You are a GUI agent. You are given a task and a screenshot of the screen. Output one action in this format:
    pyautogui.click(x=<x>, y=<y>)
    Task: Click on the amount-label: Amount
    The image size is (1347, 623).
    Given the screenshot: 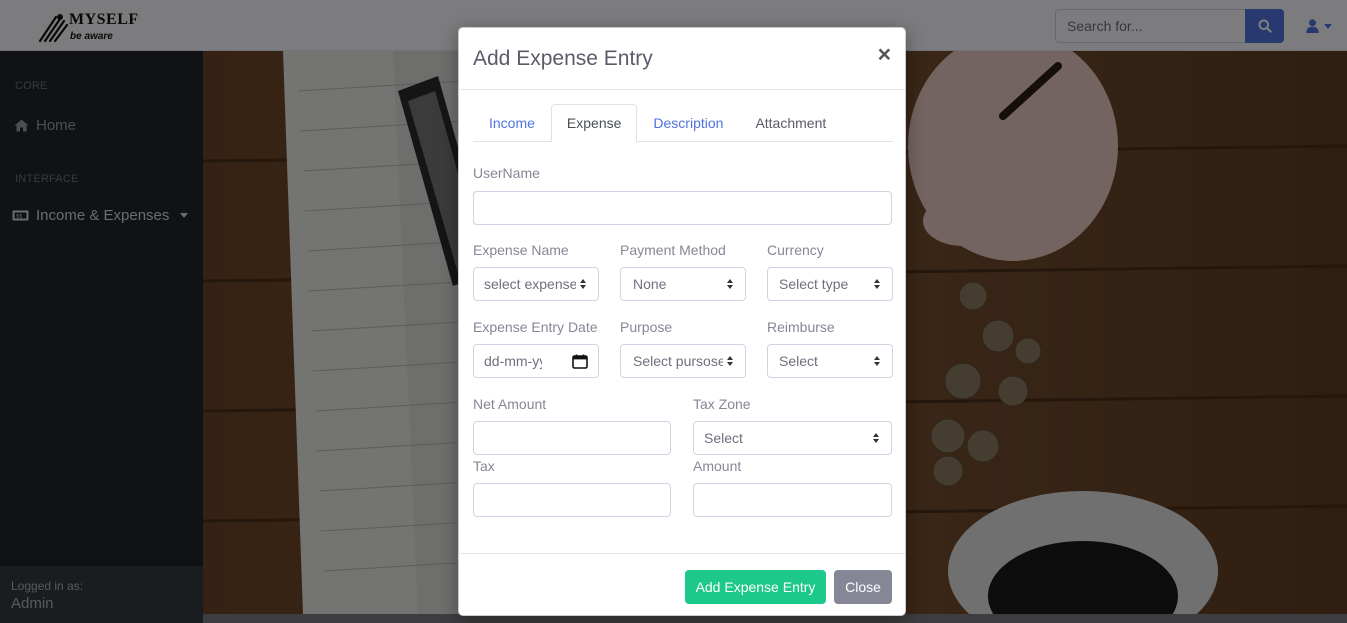 What is the action you would take?
    pyautogui.click(x=717, y=466)
    